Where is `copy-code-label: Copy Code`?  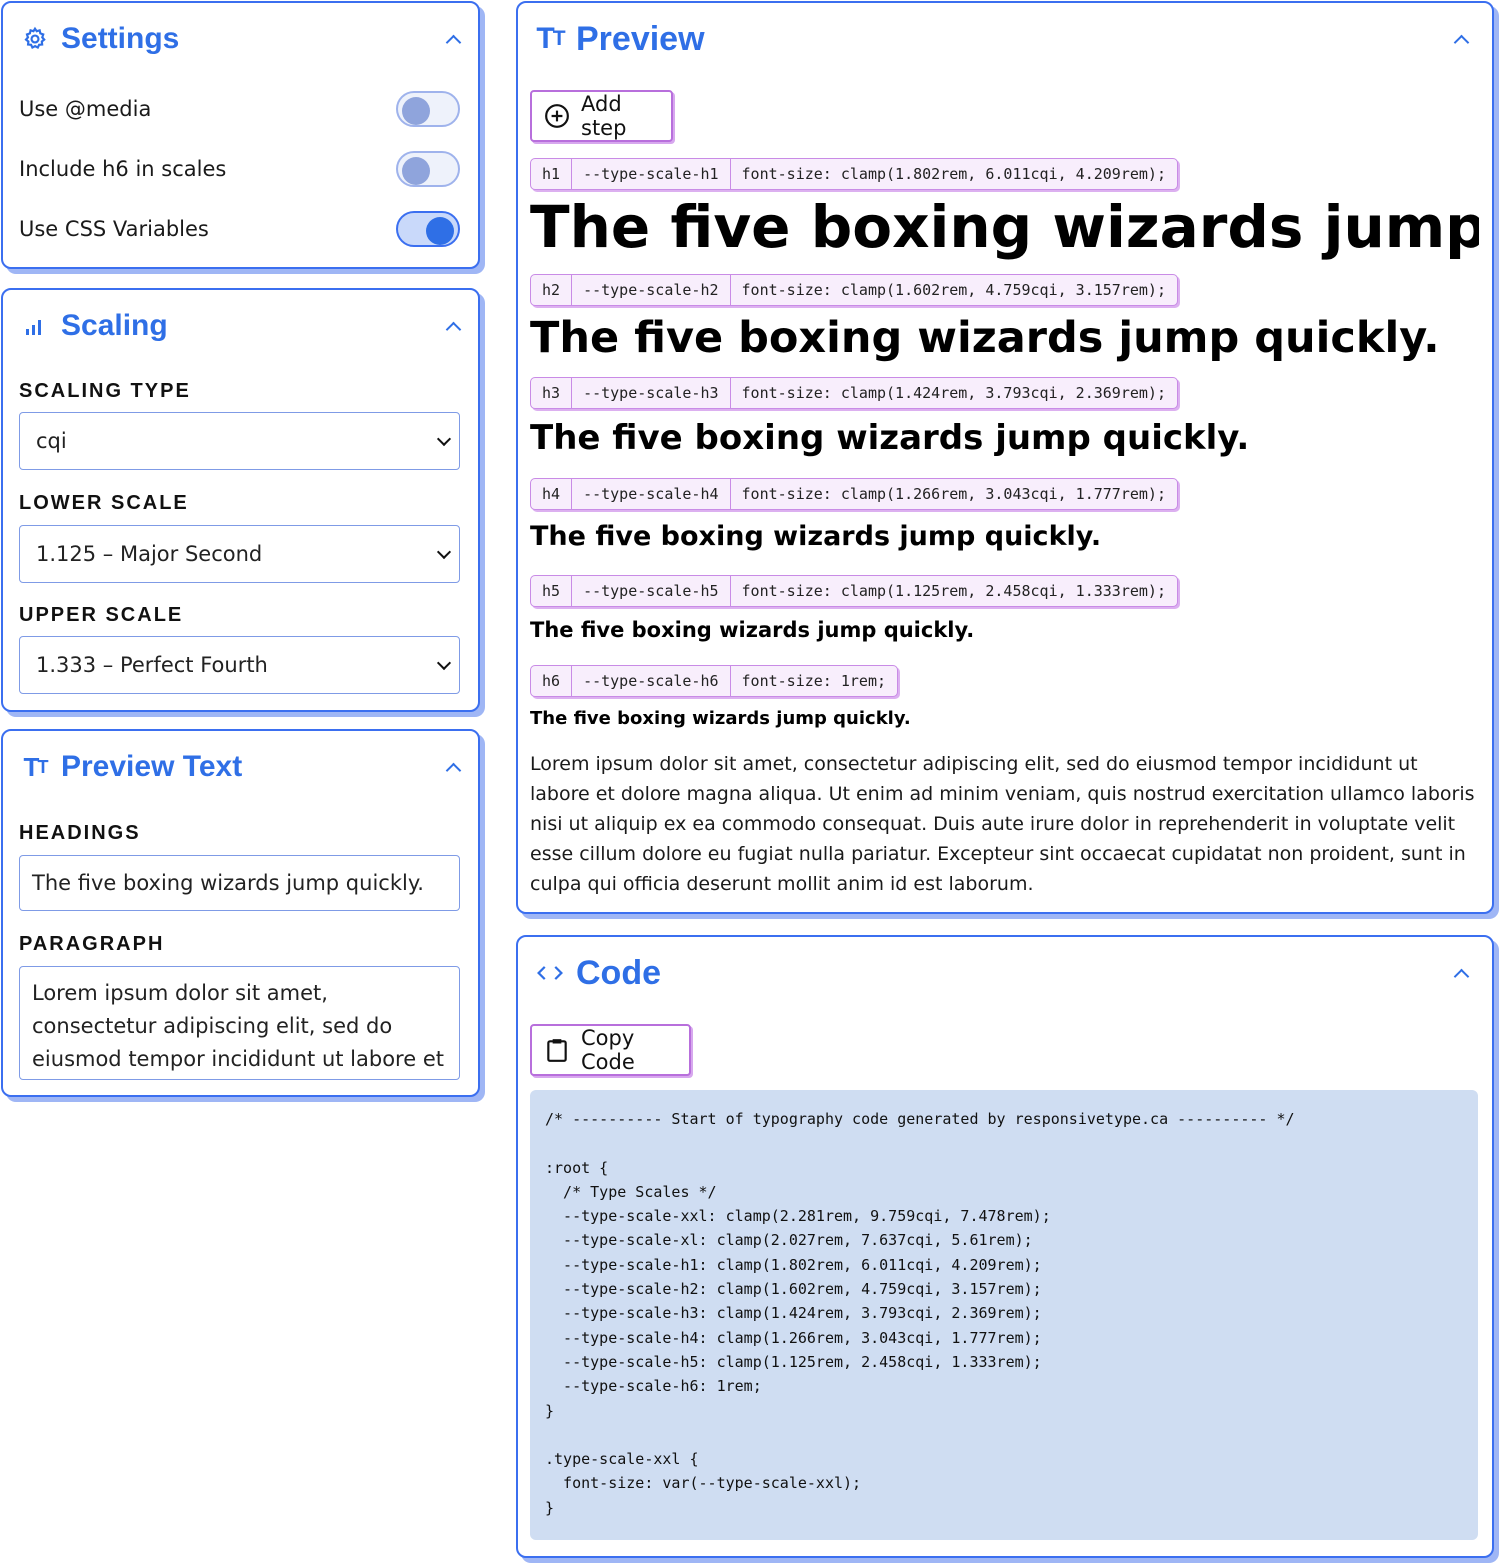
copy-code-label: Copy Code is located at coordinates (608, 1050).